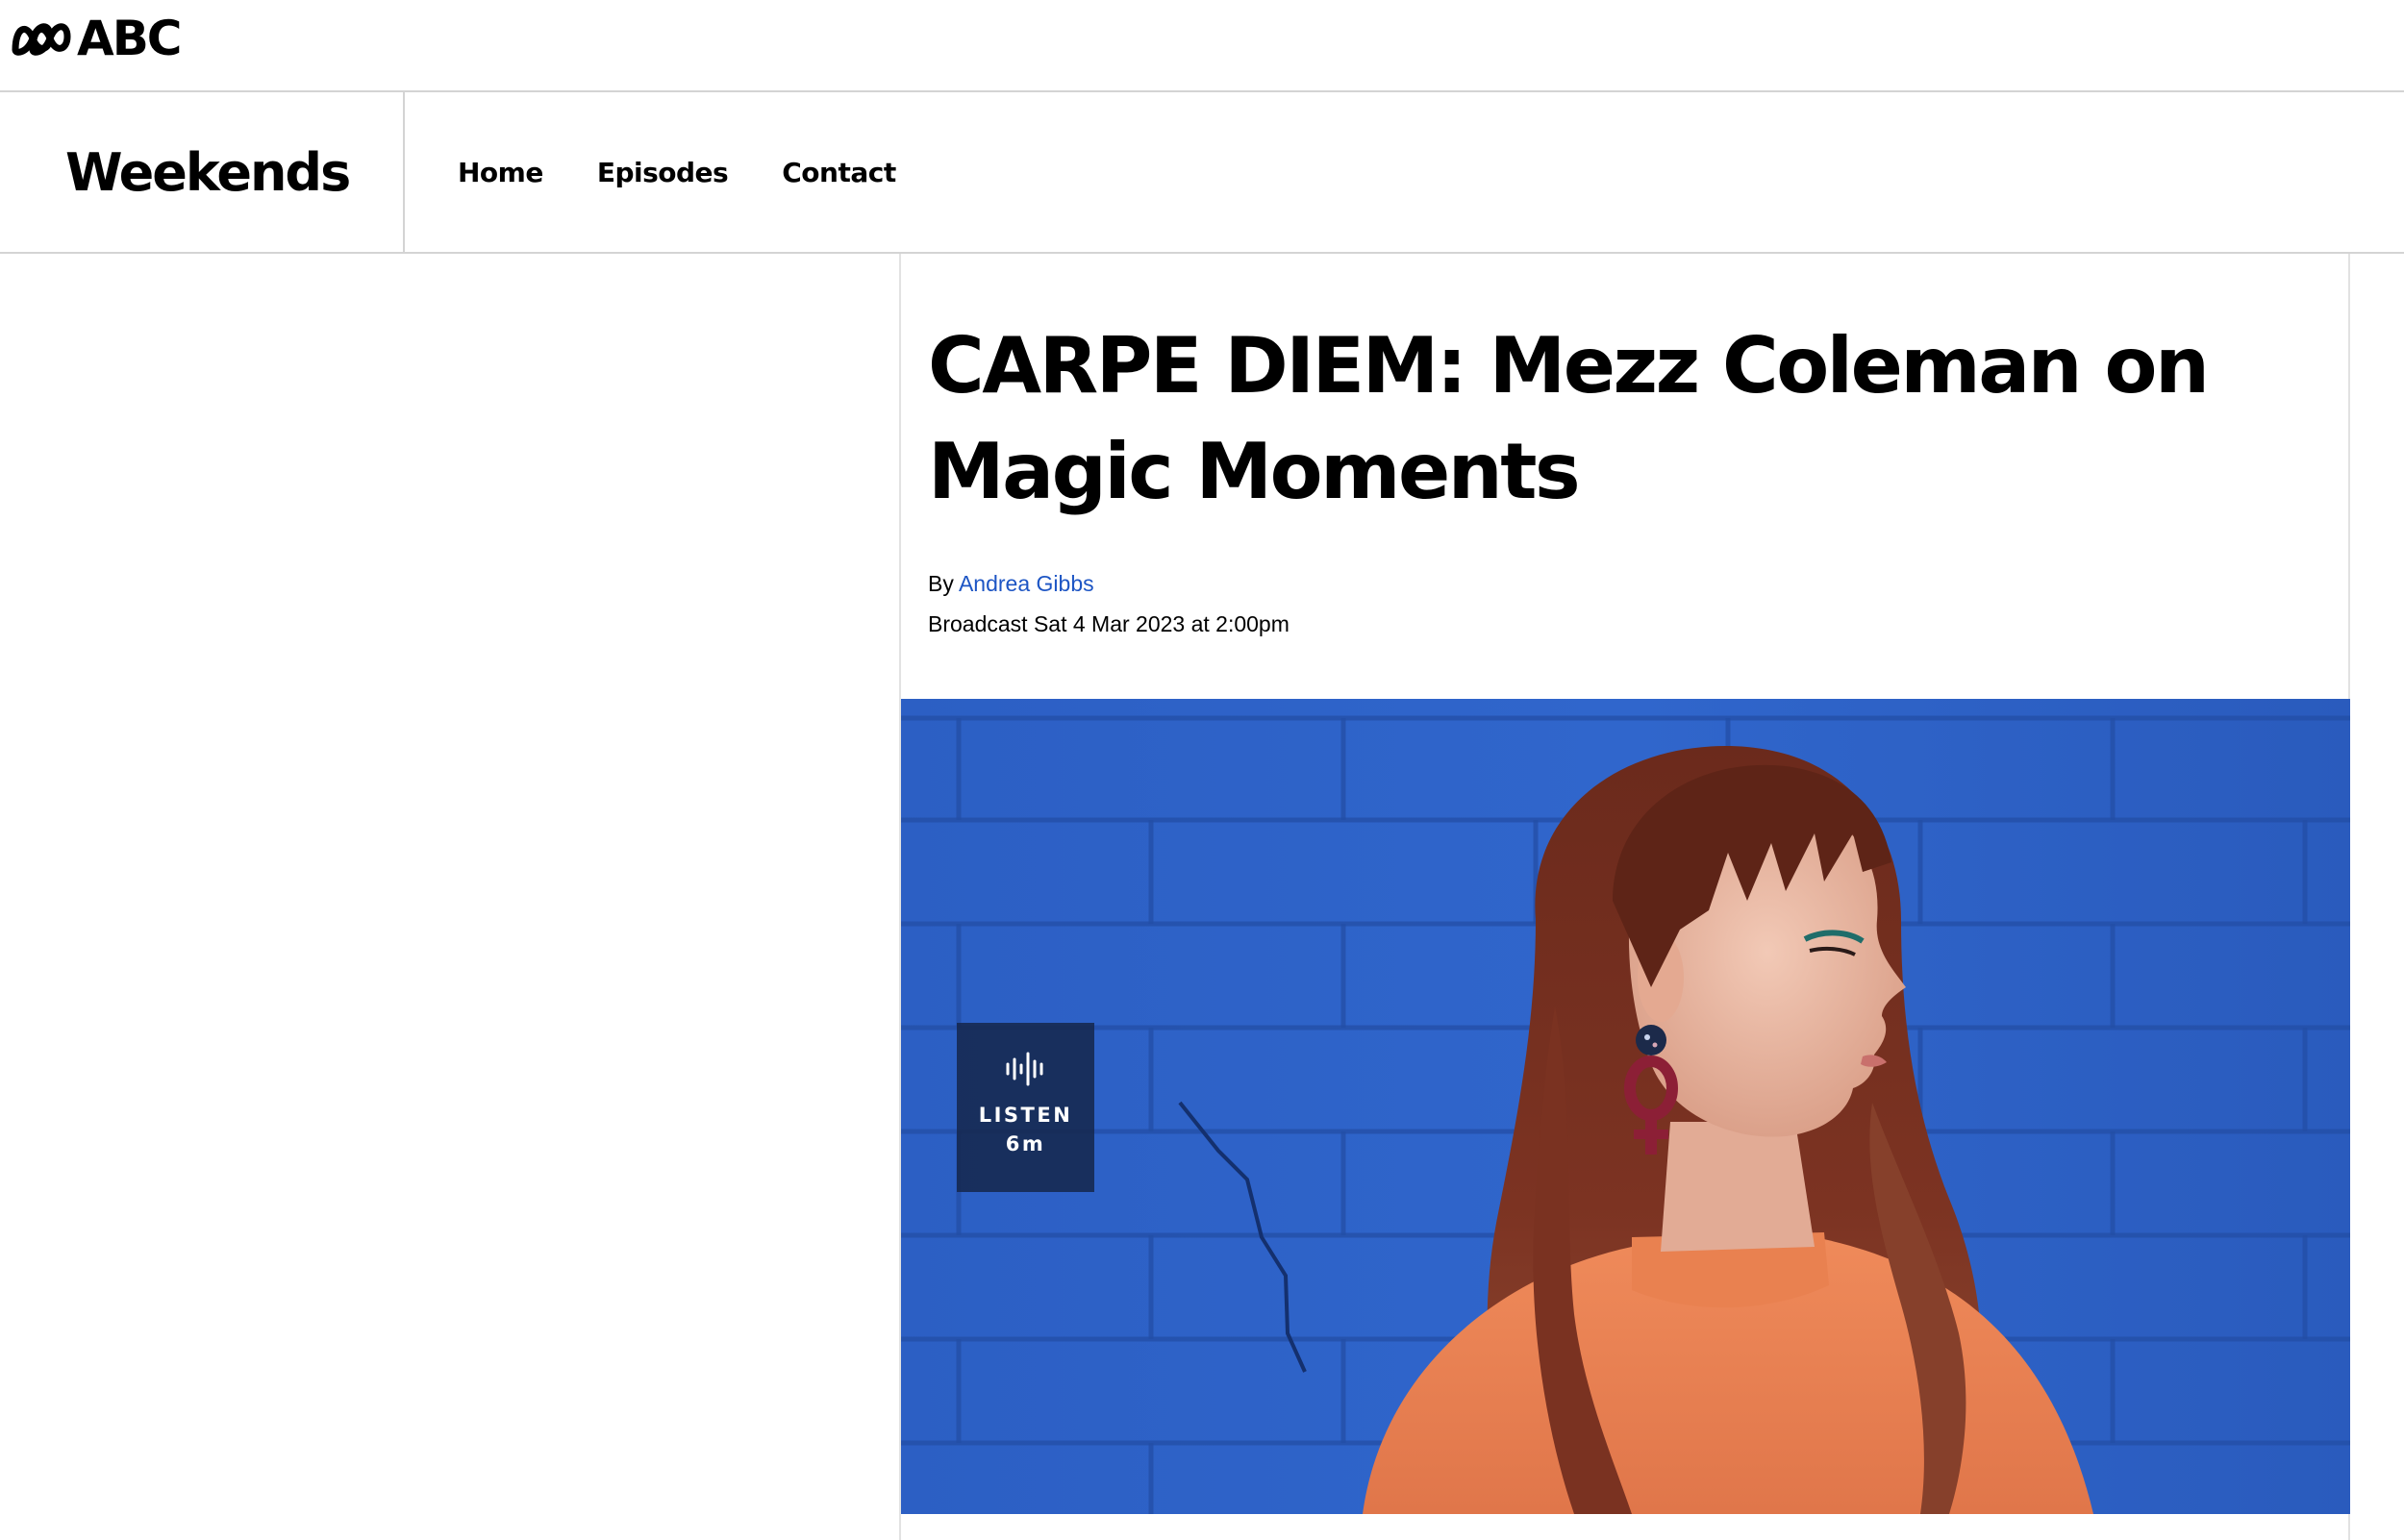 The image size is (2404, 1540). Describe the element at coordinates (1025, 1143) in the screenshot. I see `listen-duration: 6m` at that location.